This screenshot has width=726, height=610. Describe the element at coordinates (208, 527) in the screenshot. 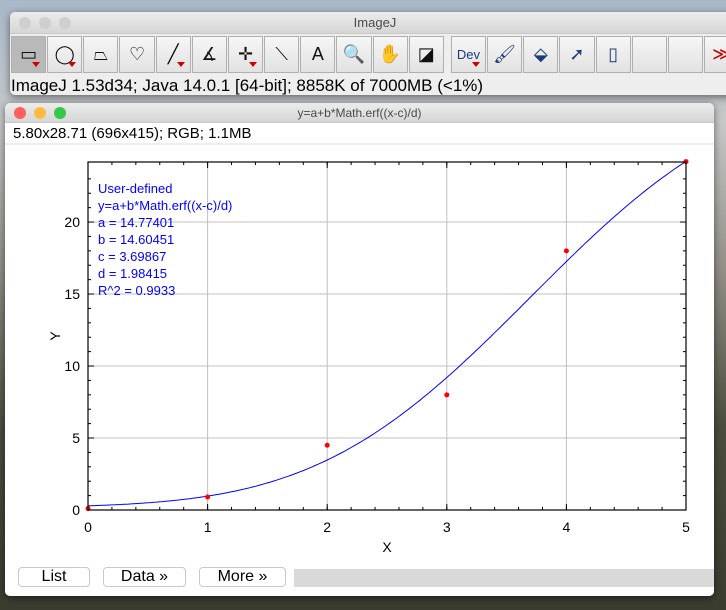

I see `x-tick-label: 1` at that location.